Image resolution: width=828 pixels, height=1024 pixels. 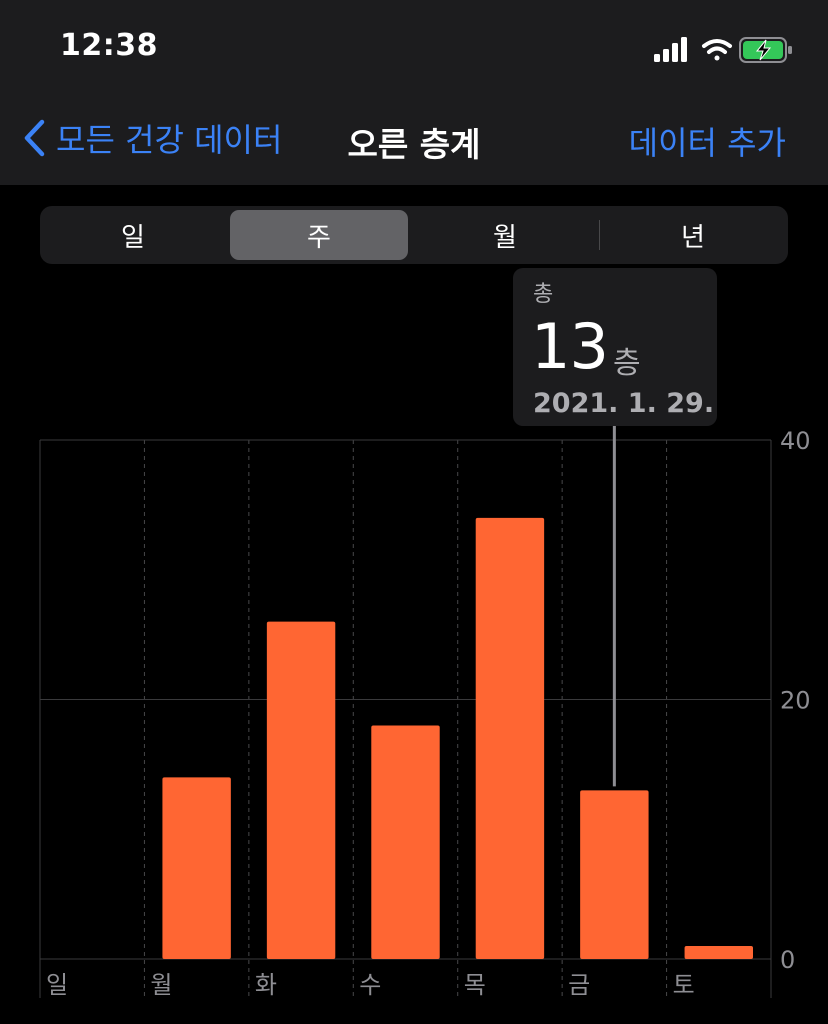 I want to click on x-tick-label: 수, so click(x=370, y=985).